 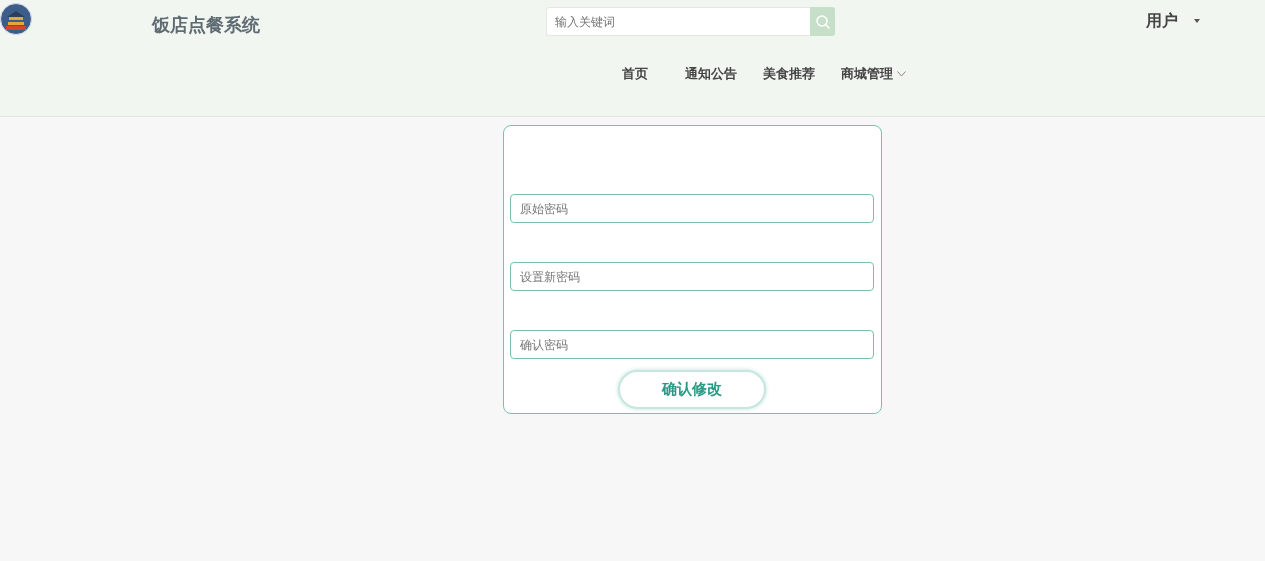 What do you see at coordinates (640, 74) in the screenshot?
I see `nav-link: 首页` at bounding box center [640, 74].